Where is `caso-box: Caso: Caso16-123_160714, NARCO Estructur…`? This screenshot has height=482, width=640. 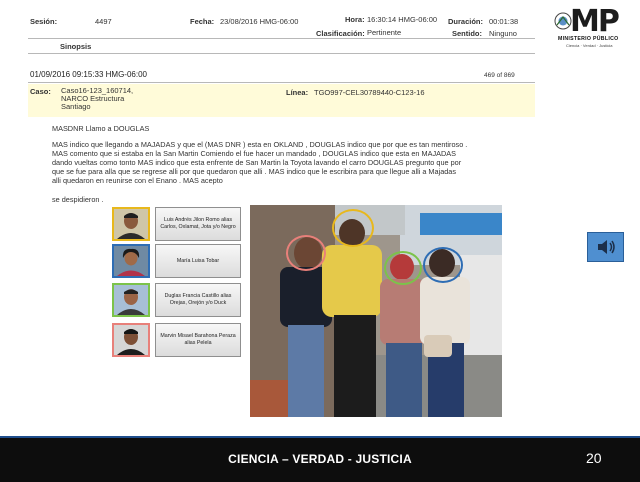
caso-box: Caso: Caso16-123_160714, NARCO Estructur… is located at coordinates (281, 100).